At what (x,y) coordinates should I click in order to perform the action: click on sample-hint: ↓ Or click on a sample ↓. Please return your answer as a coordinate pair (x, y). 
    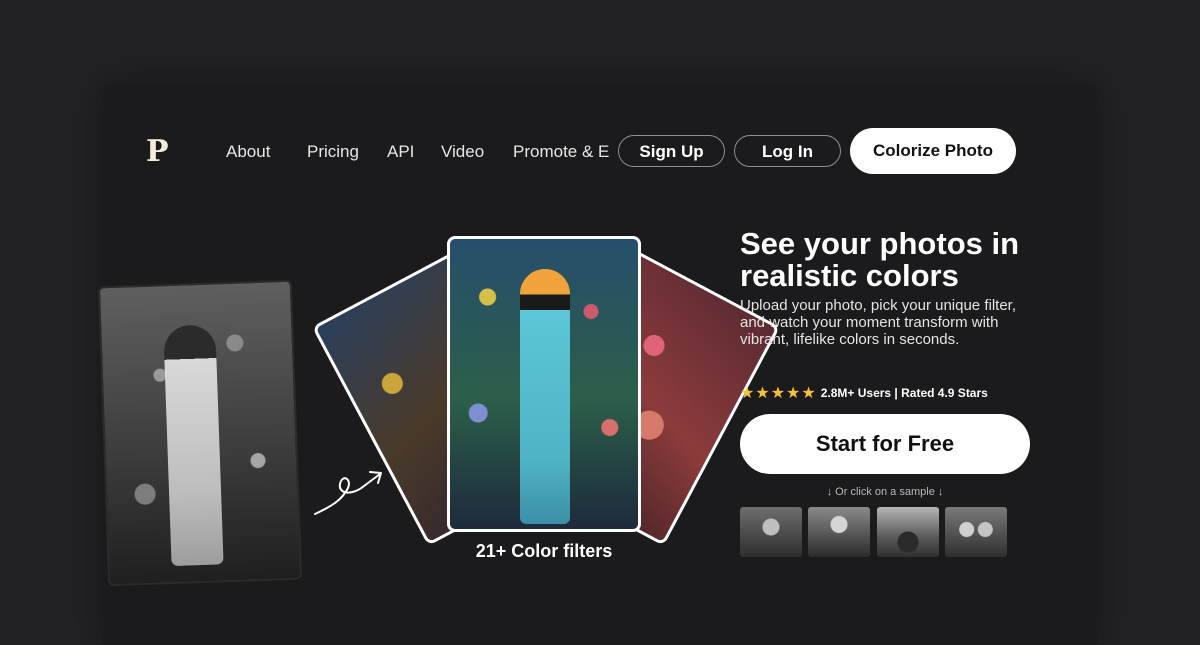
    Looking at the image, I should click on (885, 492).